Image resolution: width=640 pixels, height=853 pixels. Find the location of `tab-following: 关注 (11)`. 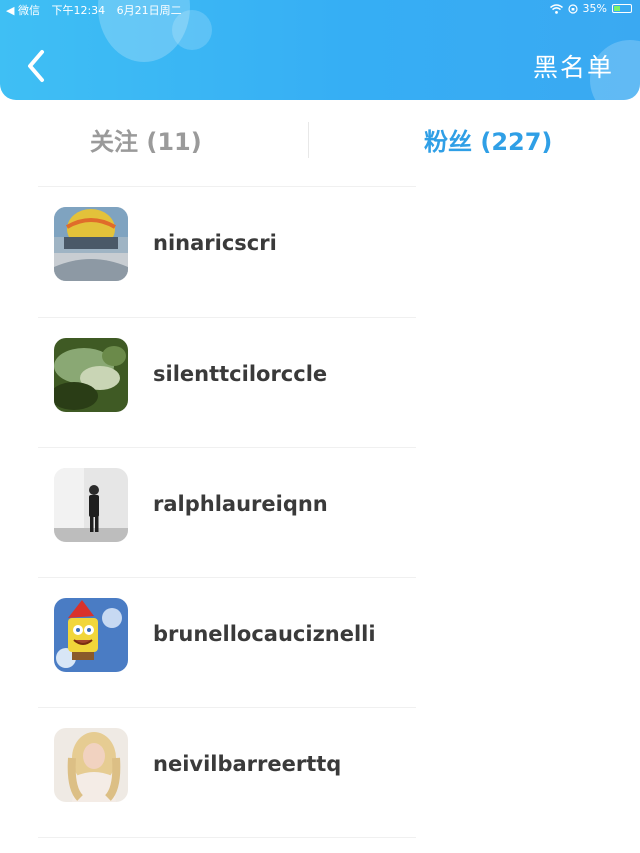

tab-following: 关注 (11) is located at coordinates (146, 139).